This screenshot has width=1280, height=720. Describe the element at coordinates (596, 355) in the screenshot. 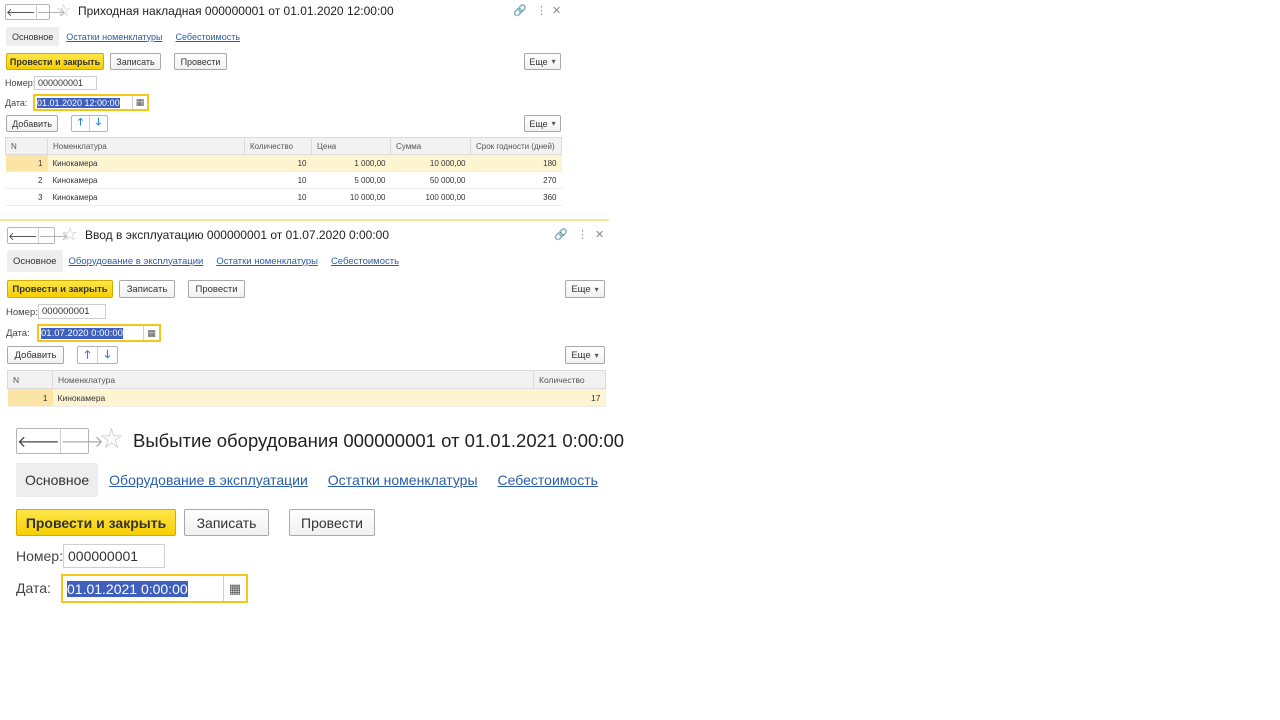

I see `chevron-down-icon: ▾` at that location.